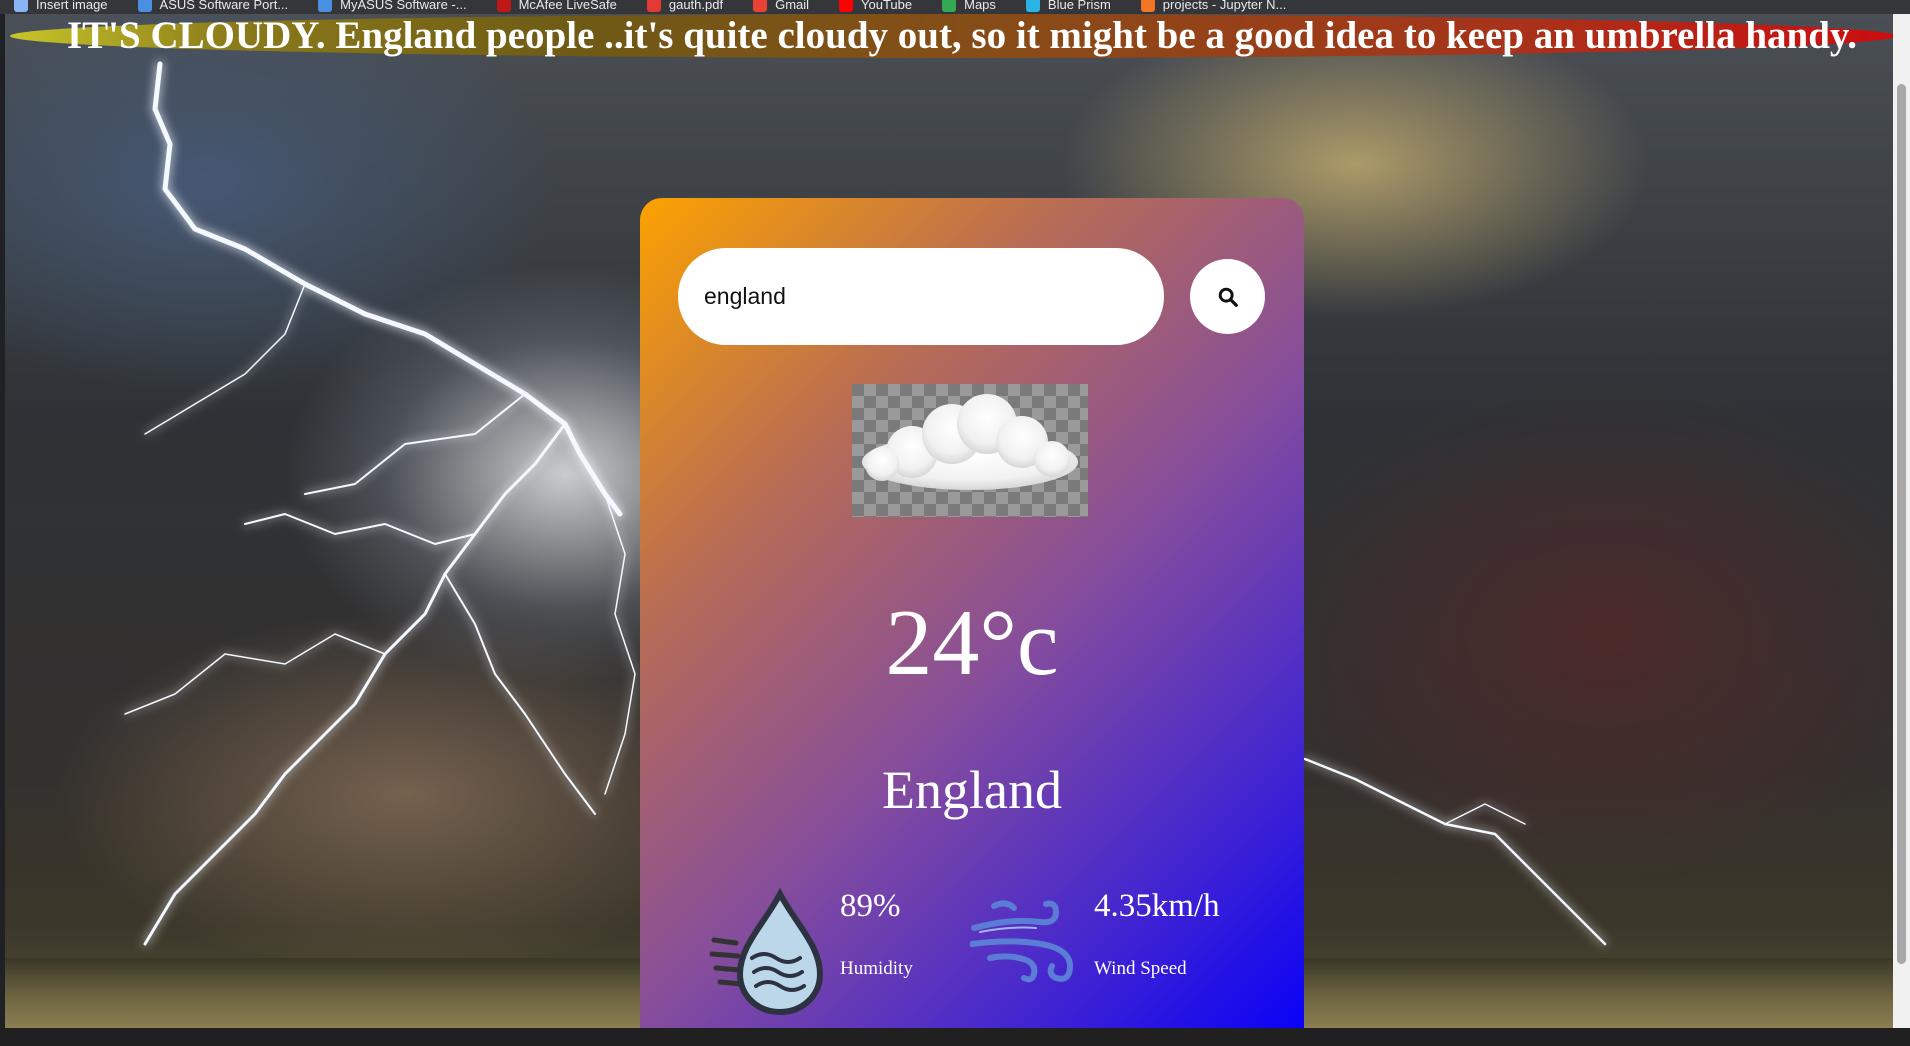 This screenshot has width=1910, height=1046. I want to click on humidity-label: Humidity, so click(876, 968).